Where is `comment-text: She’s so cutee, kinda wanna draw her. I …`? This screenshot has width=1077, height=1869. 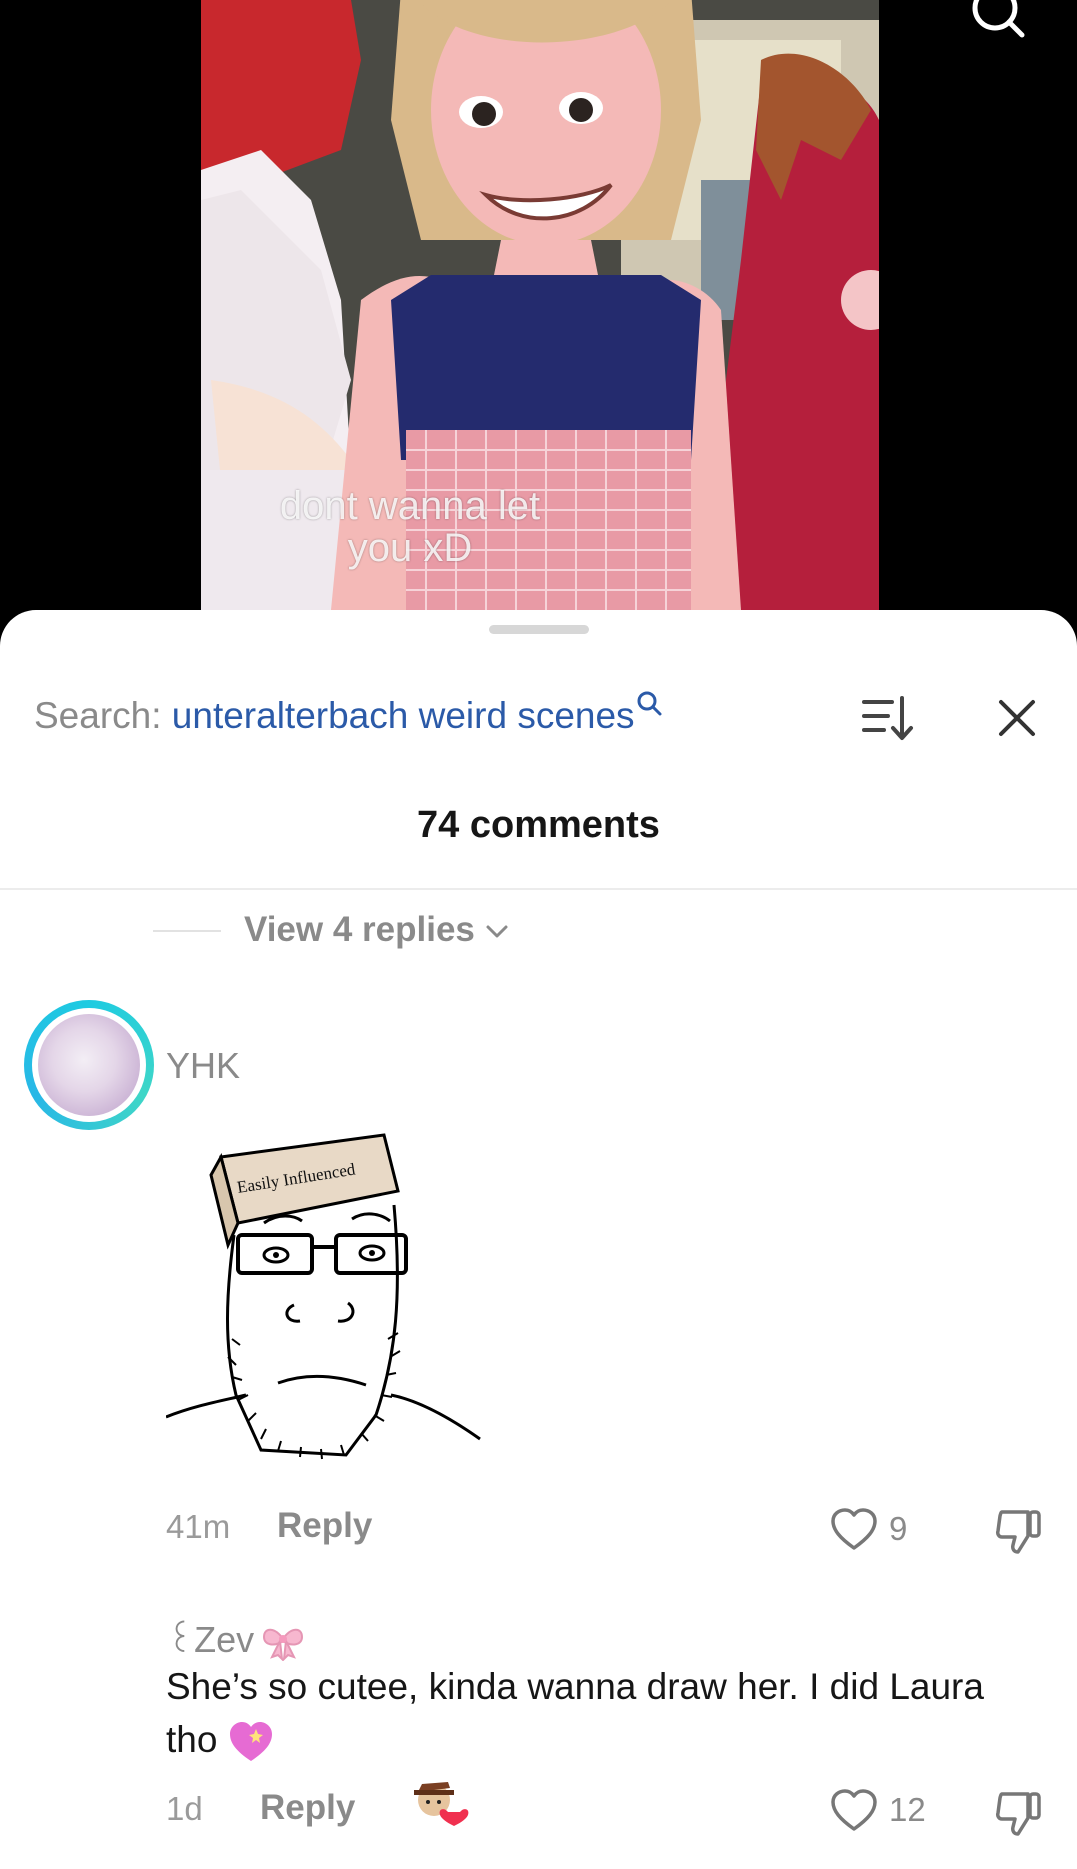
comment-text: She’s so cutee, kinda wanna draw her. I … is located at coordinates (586, 1713).